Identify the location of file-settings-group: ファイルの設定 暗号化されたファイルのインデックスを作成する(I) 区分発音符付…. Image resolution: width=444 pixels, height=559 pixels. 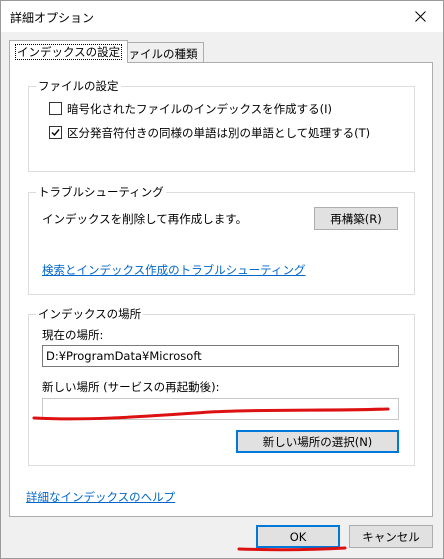
(221, 125).